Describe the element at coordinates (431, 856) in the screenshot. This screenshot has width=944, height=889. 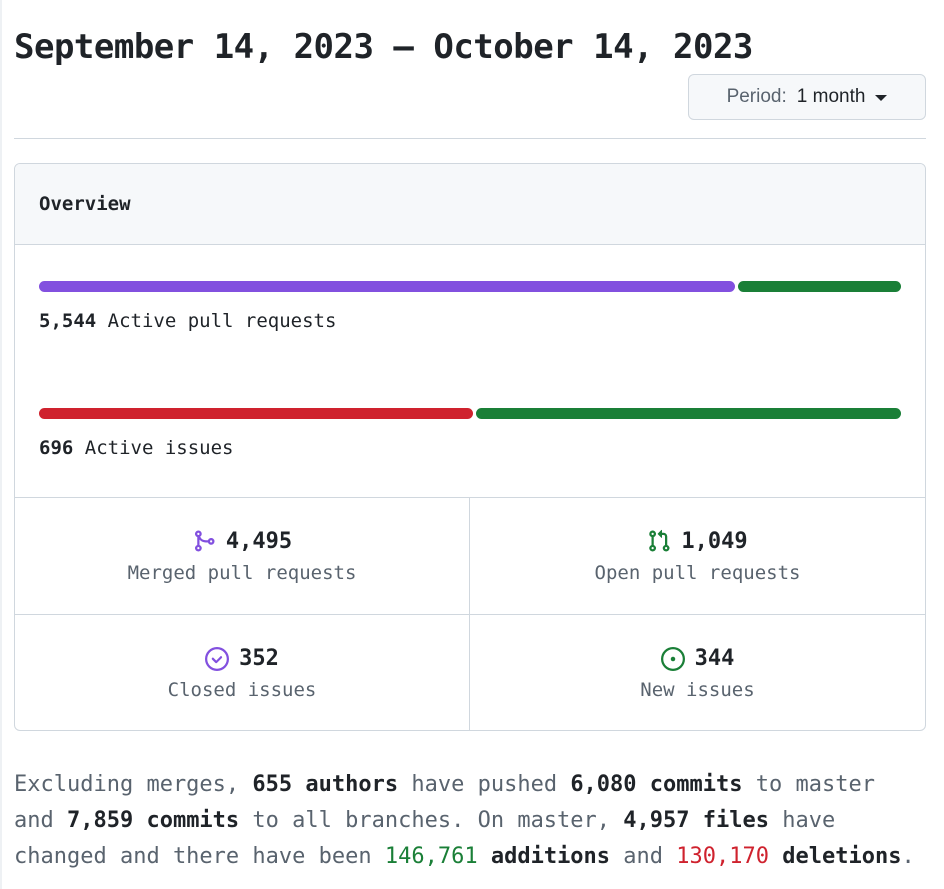
I see `additions-count: 146,761` at that location.